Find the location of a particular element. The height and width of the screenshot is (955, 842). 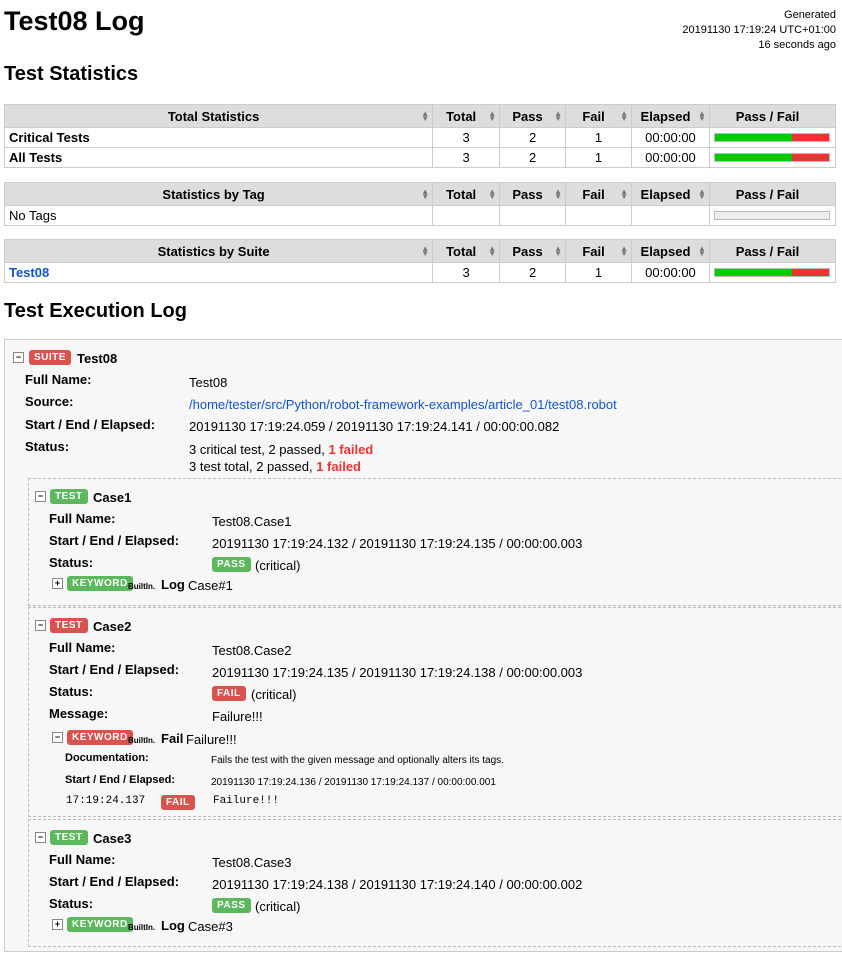

table-row: Critical Tests 3 2 1 00:00:00 is located at coordinates (420, 137).